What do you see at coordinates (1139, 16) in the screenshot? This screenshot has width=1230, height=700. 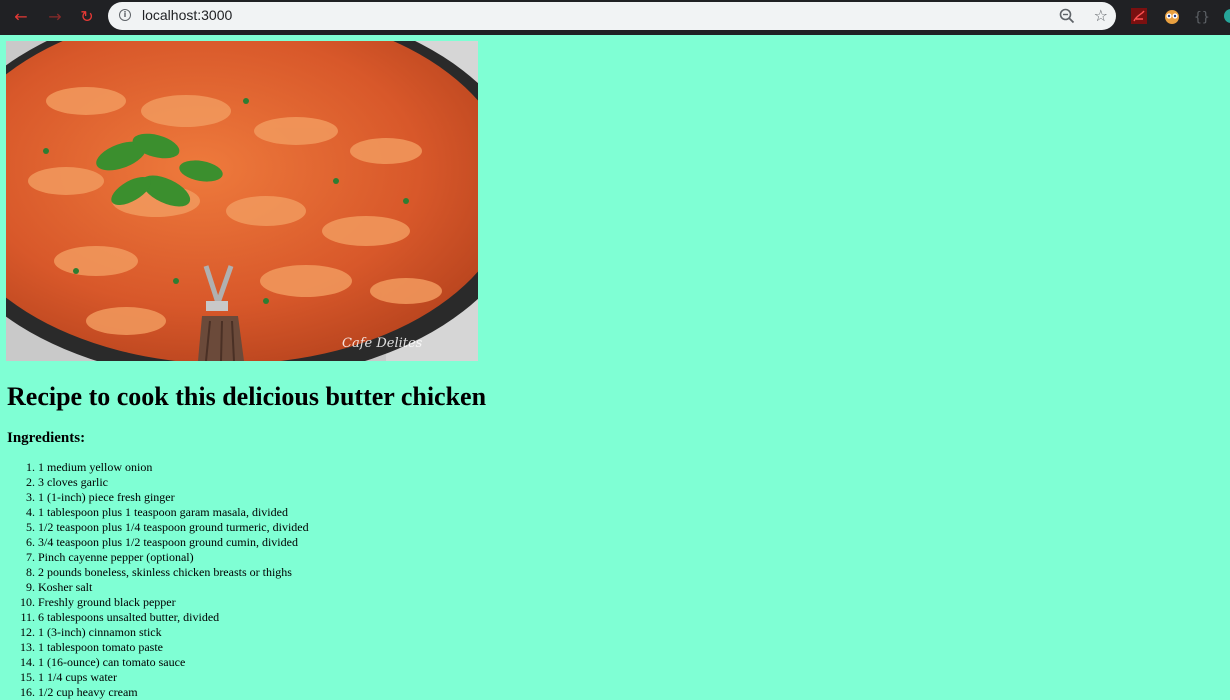 I see `pdf-extension-icon` at bounding box center [1139, 16].